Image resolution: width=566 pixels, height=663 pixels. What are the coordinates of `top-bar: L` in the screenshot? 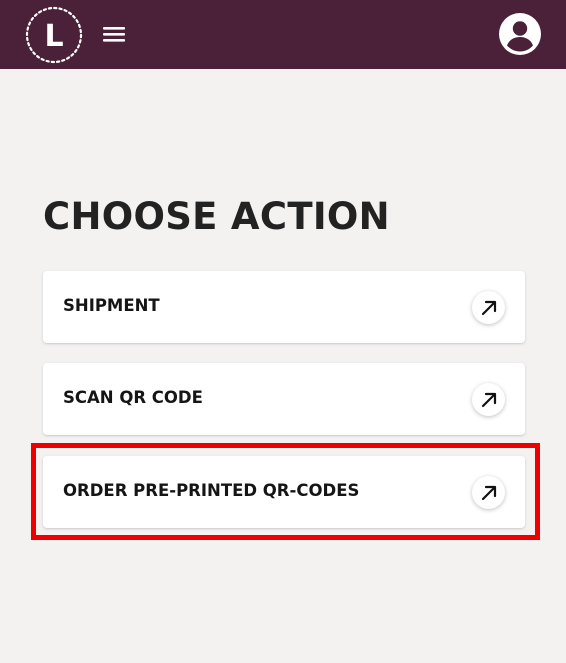 It's located at (283, 34).